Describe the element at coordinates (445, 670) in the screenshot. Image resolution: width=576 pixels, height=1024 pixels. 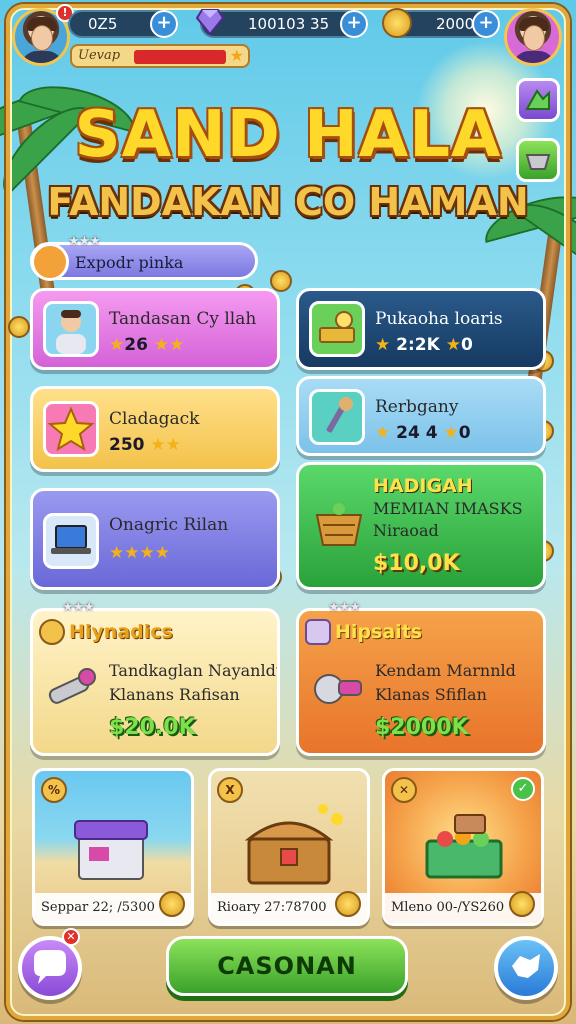
I see `offer-card-2-line1: Kendam Marnnld` at that location.